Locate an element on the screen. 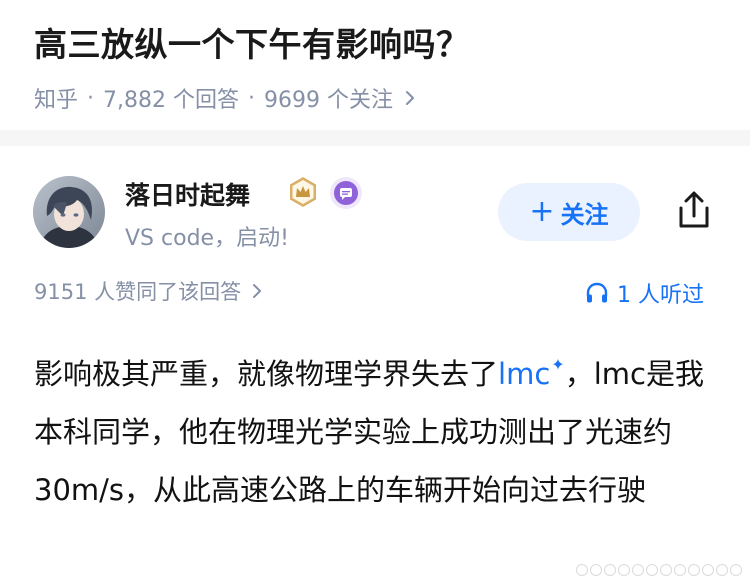 The height and width of the screenshot is (582, 750). avatar-illustration is located at coordinates (69, 212).